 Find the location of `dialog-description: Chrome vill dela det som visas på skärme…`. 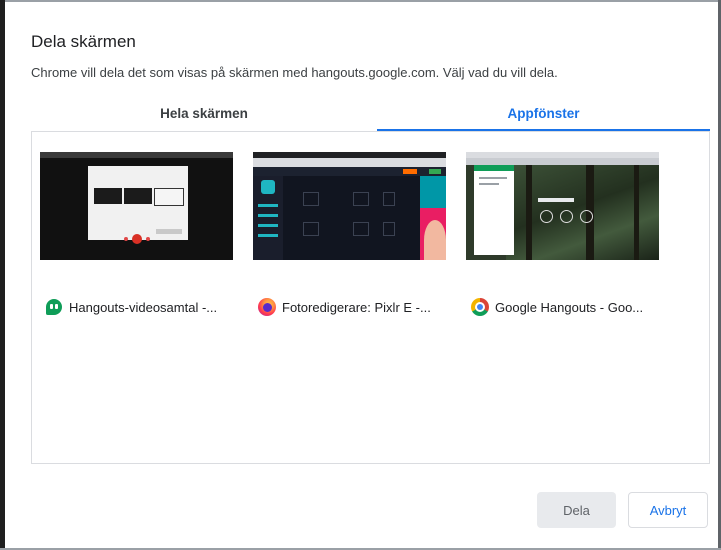

dialog-description: Chrome vill dela det som visas på skärme… is located at coordinates (294, 72).